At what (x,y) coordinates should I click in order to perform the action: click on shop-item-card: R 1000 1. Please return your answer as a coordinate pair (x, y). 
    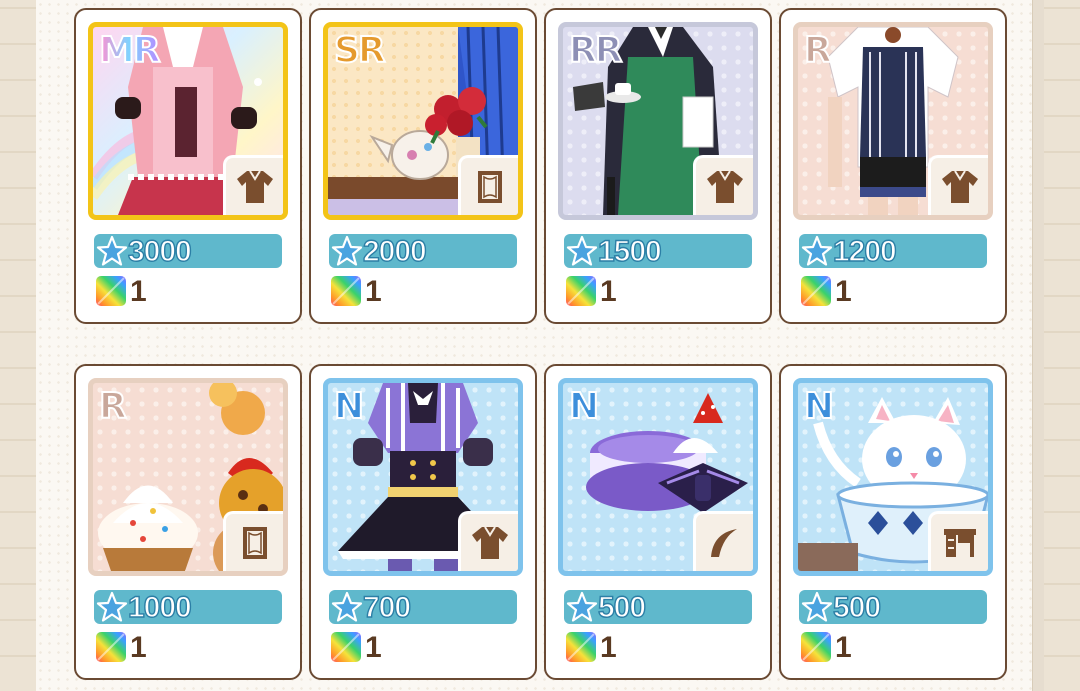
    Looking at the image, I should click on (188, 522).